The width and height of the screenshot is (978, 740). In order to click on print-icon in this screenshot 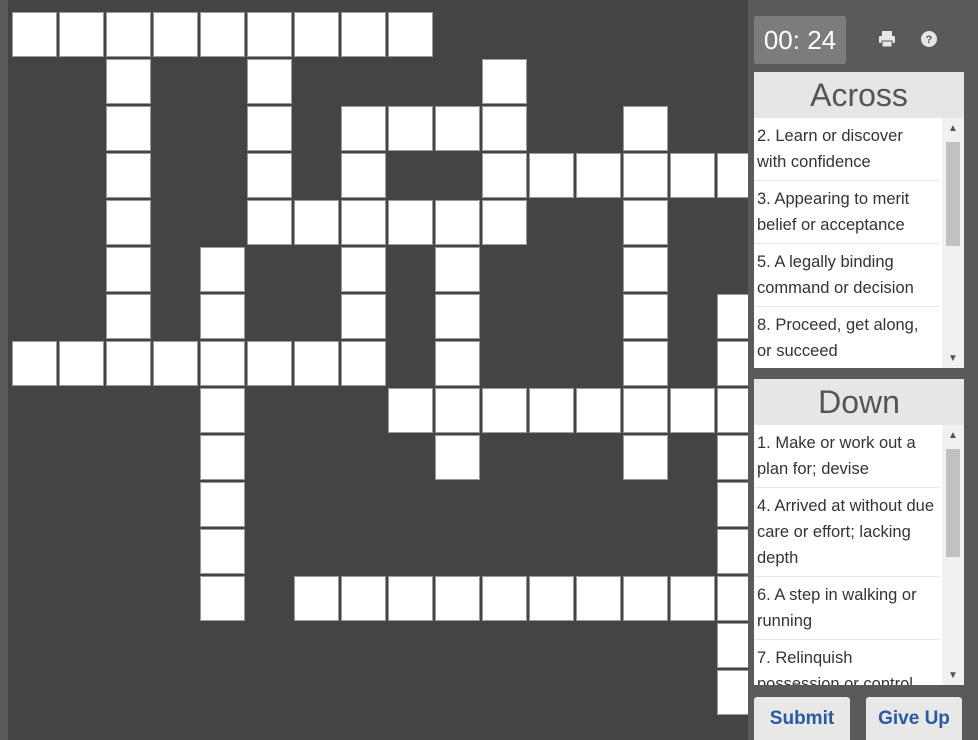, I will do `click(887, 39)`.